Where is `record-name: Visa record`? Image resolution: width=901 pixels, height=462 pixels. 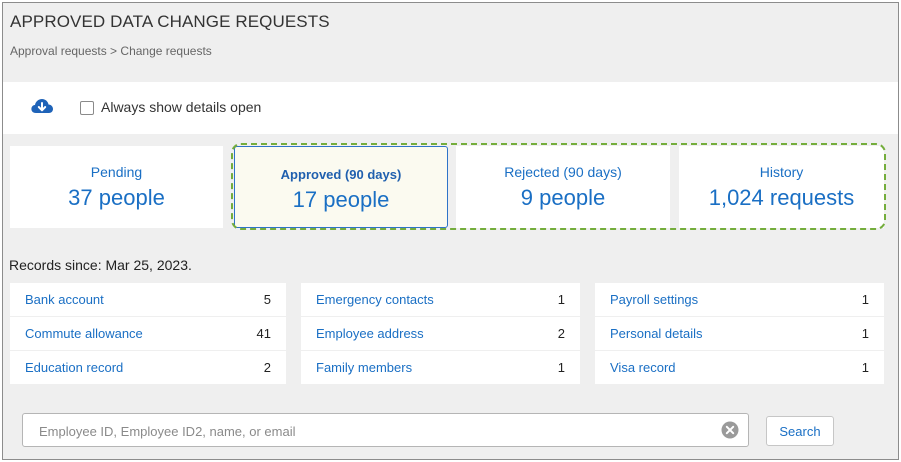 record-name: Visa record is located at coordinates (643, 367).